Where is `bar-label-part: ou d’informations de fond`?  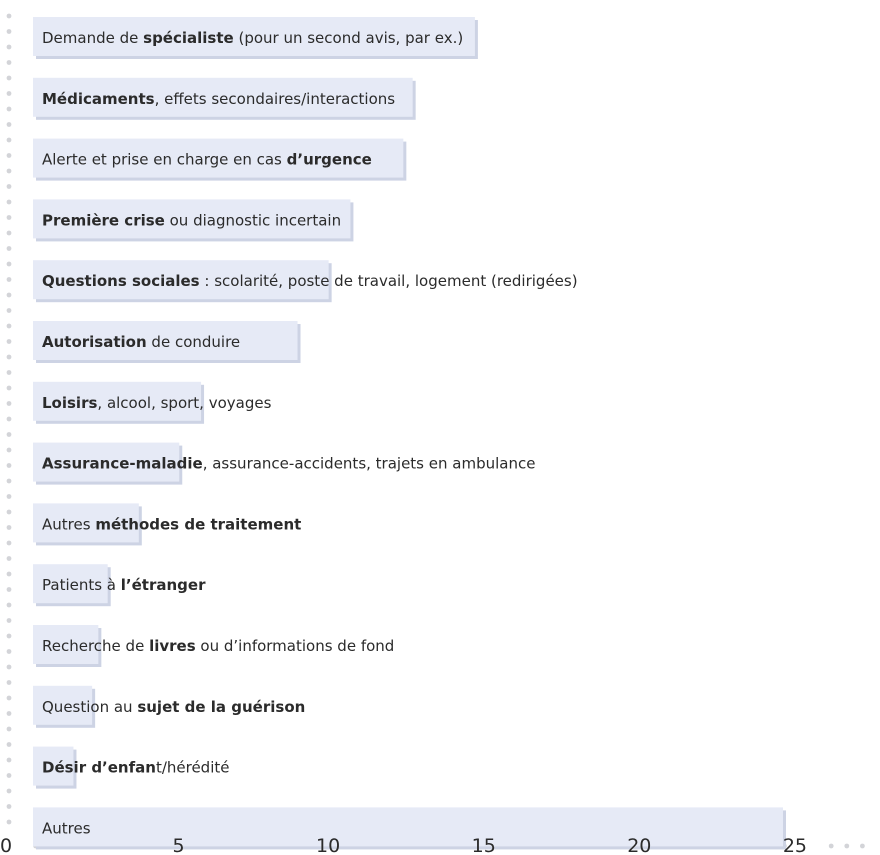 bar-label-part: ou d’informations de fond is located at coordinates (295, 646).